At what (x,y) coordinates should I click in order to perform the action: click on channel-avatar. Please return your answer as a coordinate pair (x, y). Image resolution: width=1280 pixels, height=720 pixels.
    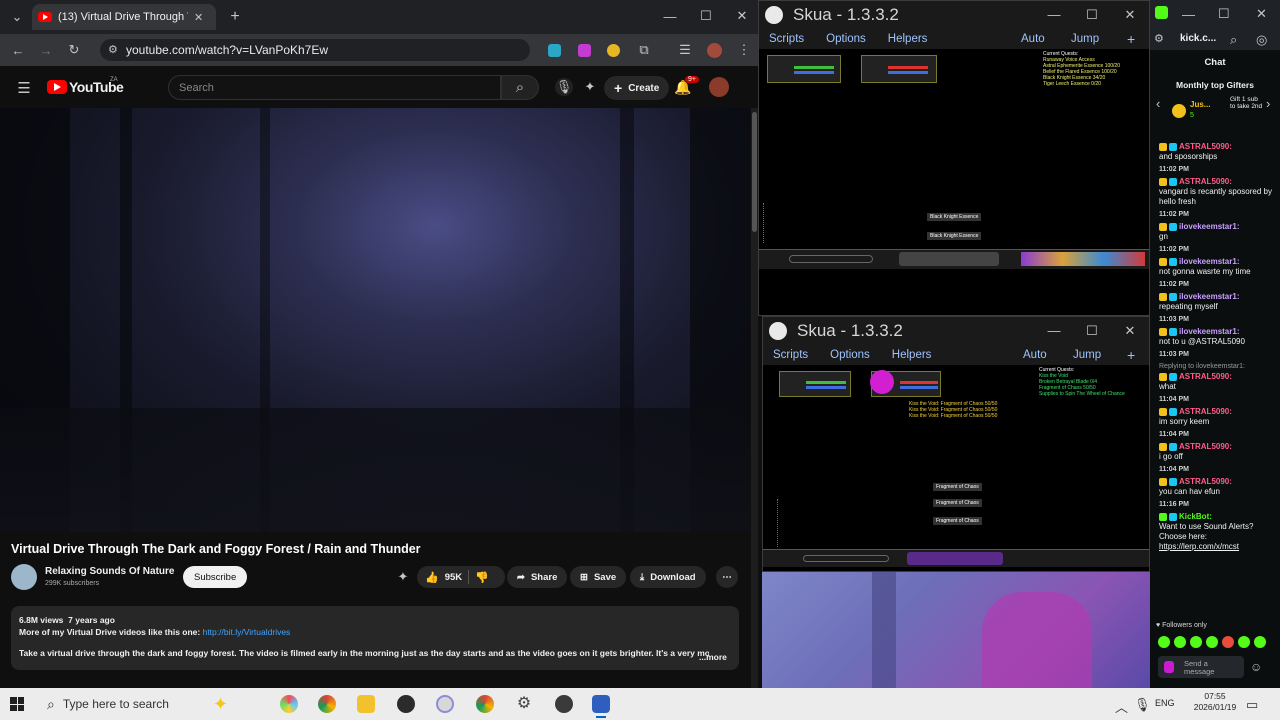
    Looking at the image, I should click on (24, 577).